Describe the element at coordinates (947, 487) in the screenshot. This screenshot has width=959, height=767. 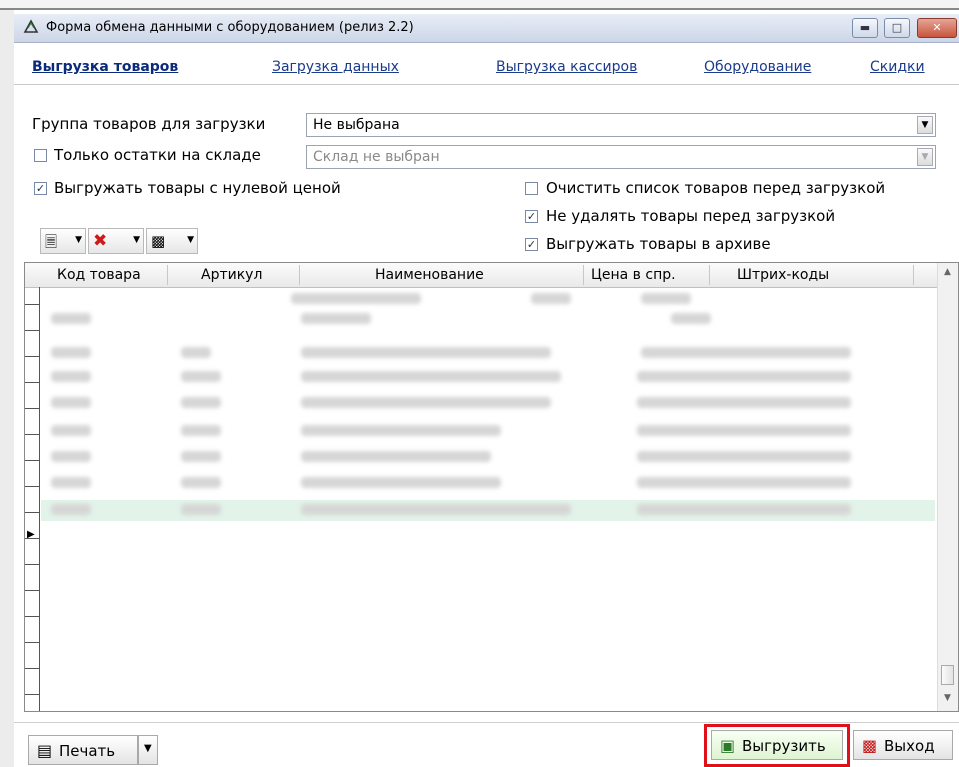
I see `vertical-scrollbar: ▲ ▼` at that location.